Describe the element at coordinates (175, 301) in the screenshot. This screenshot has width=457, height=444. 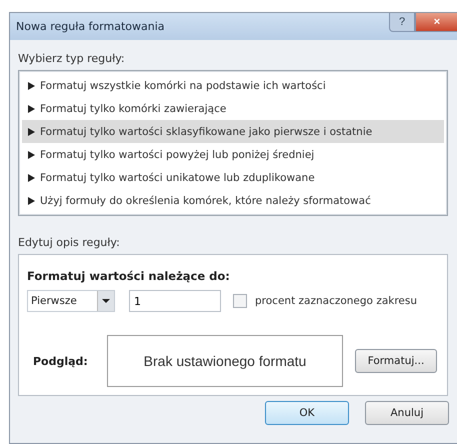
I see `count-field: 1` at that location.